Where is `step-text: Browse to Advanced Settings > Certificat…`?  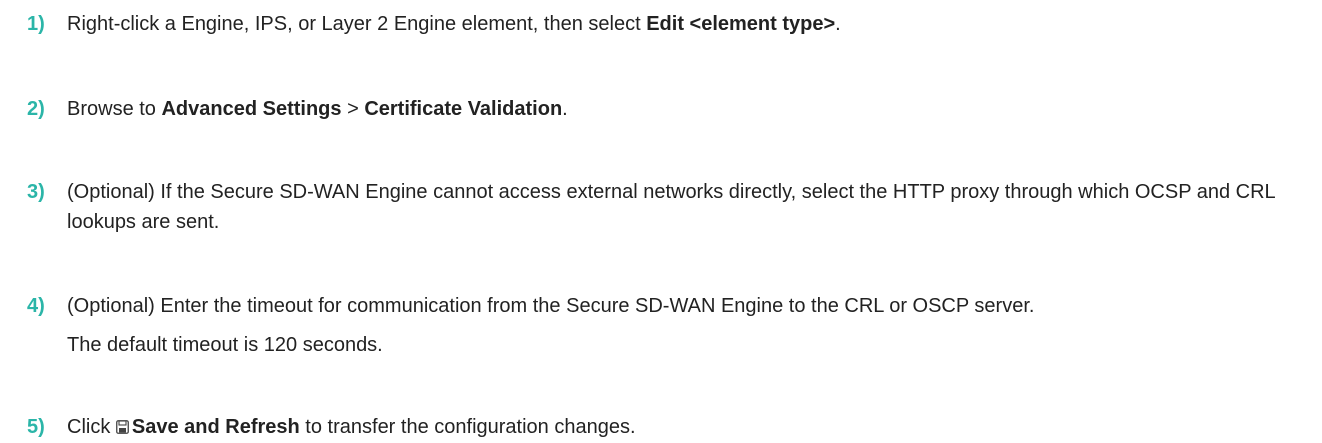
step-text: Browse to Advanced Settings > Certificat… is located at coordinates (317, 109).